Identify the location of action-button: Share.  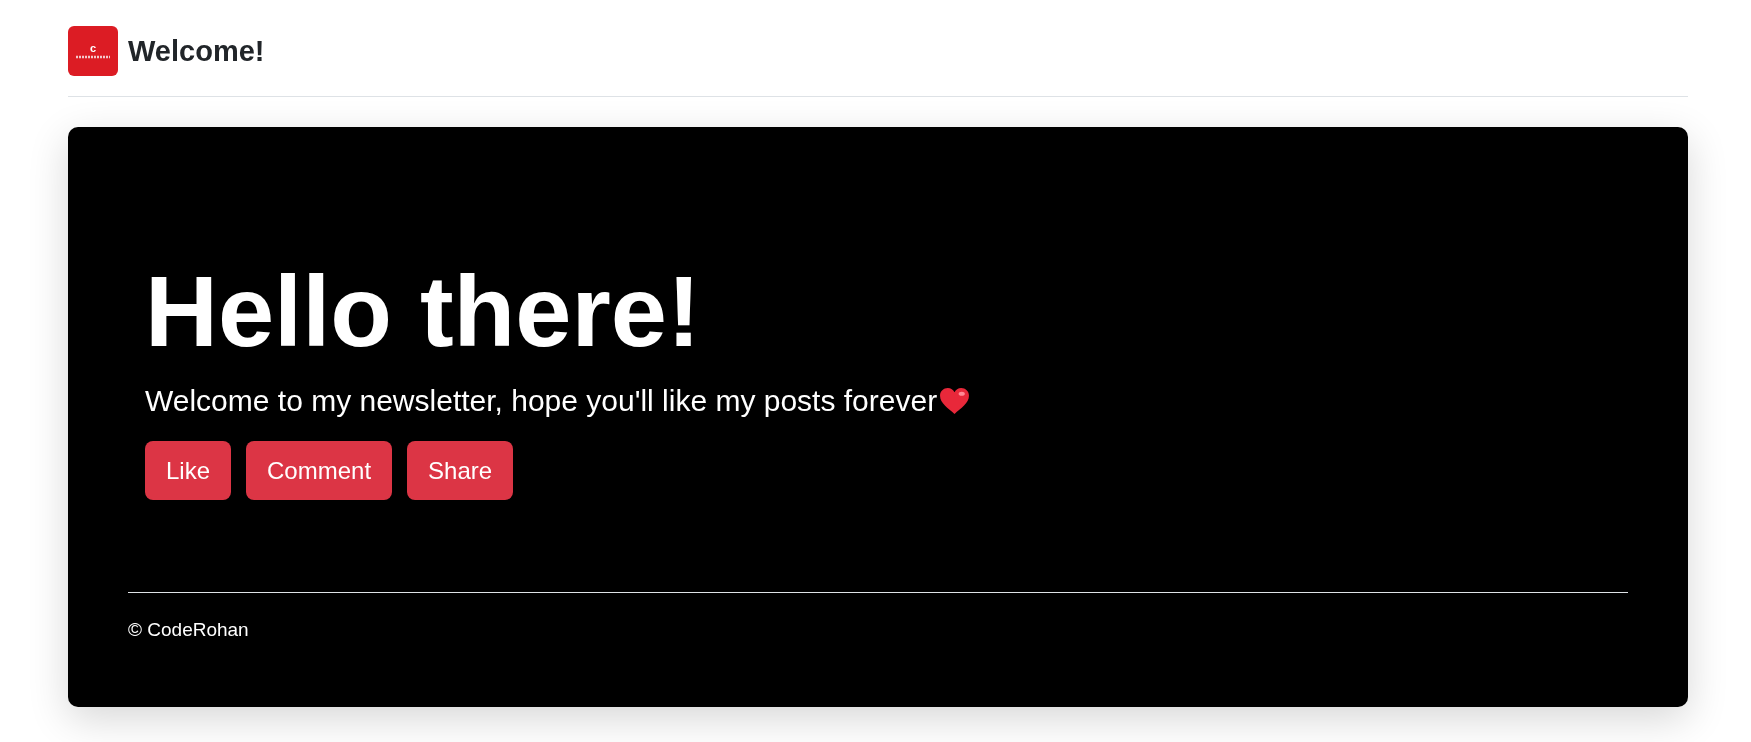
(460, 471).